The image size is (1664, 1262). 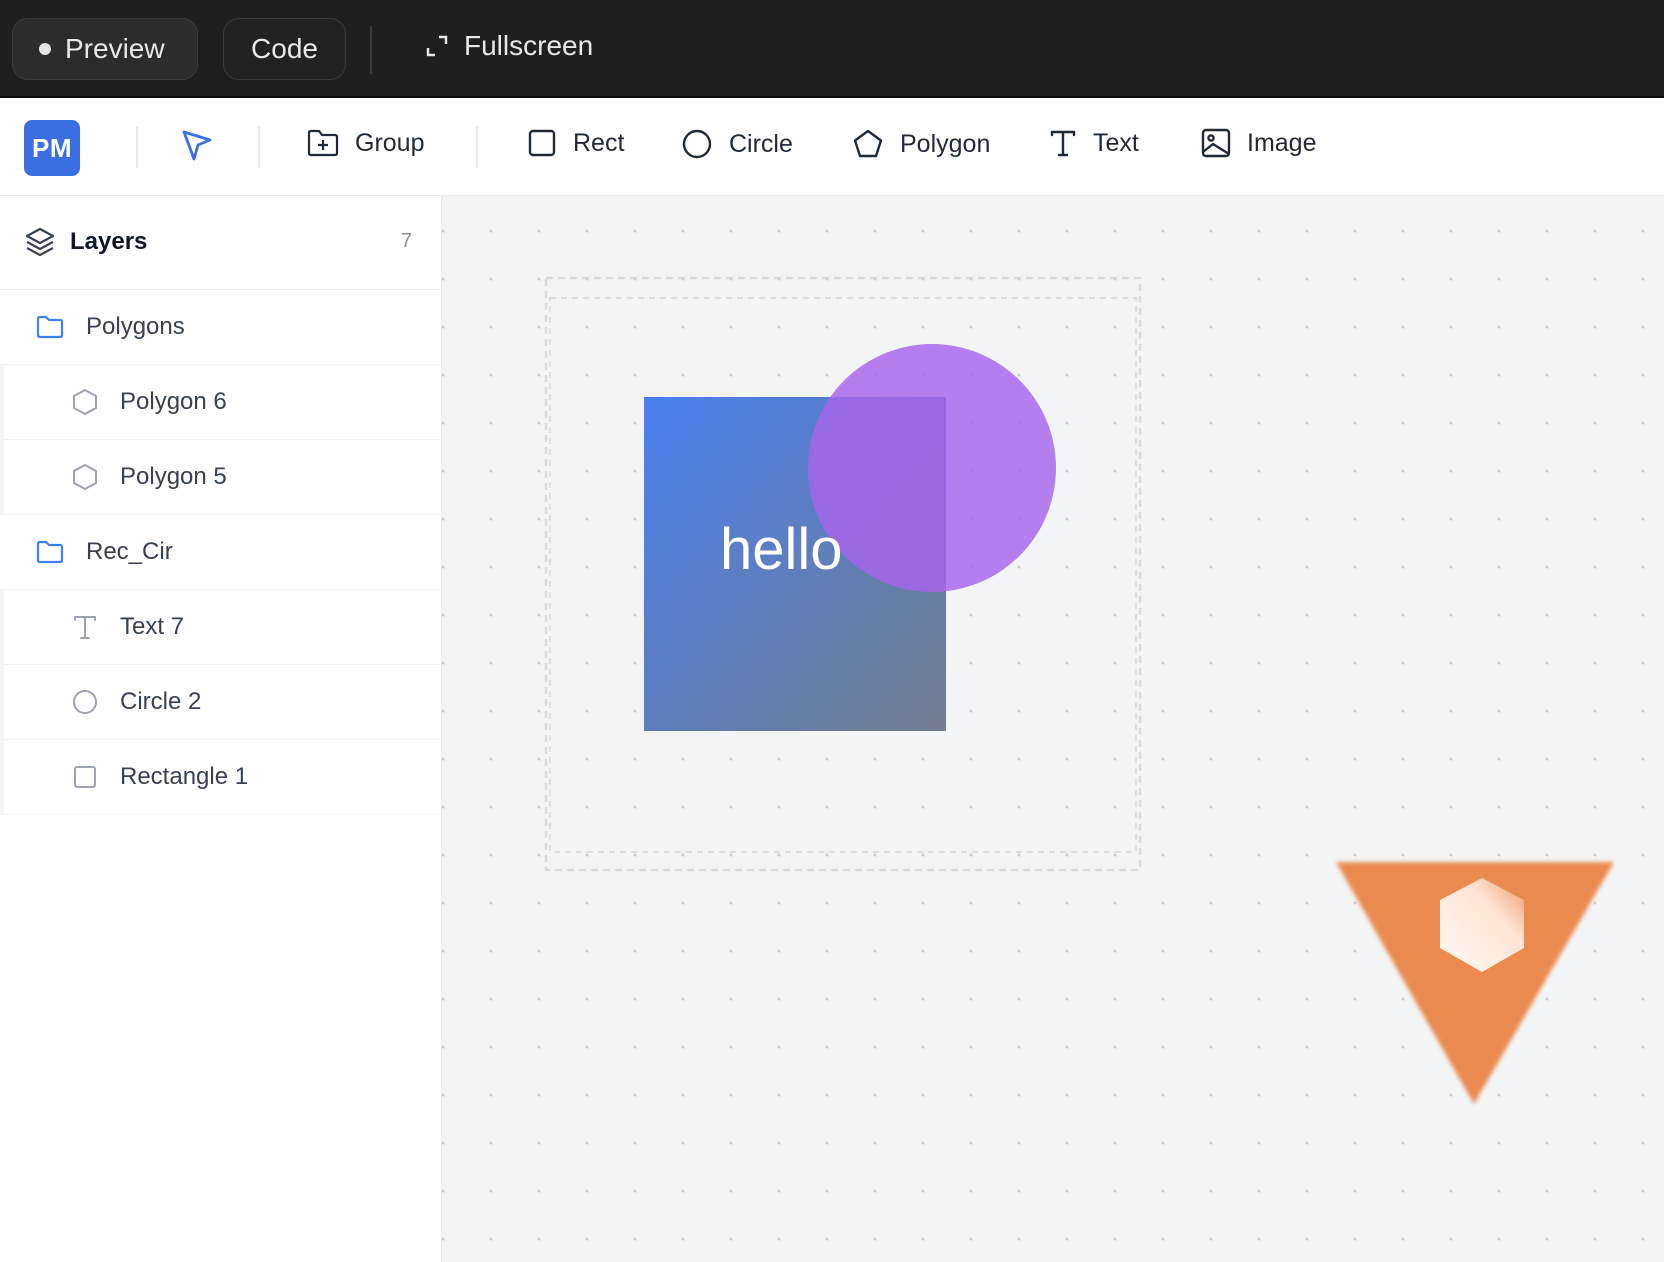 What do you see at coordinates (323, 143) in the screenshot?
I see `folder-plus-icon` at bounding box center [323, 143].